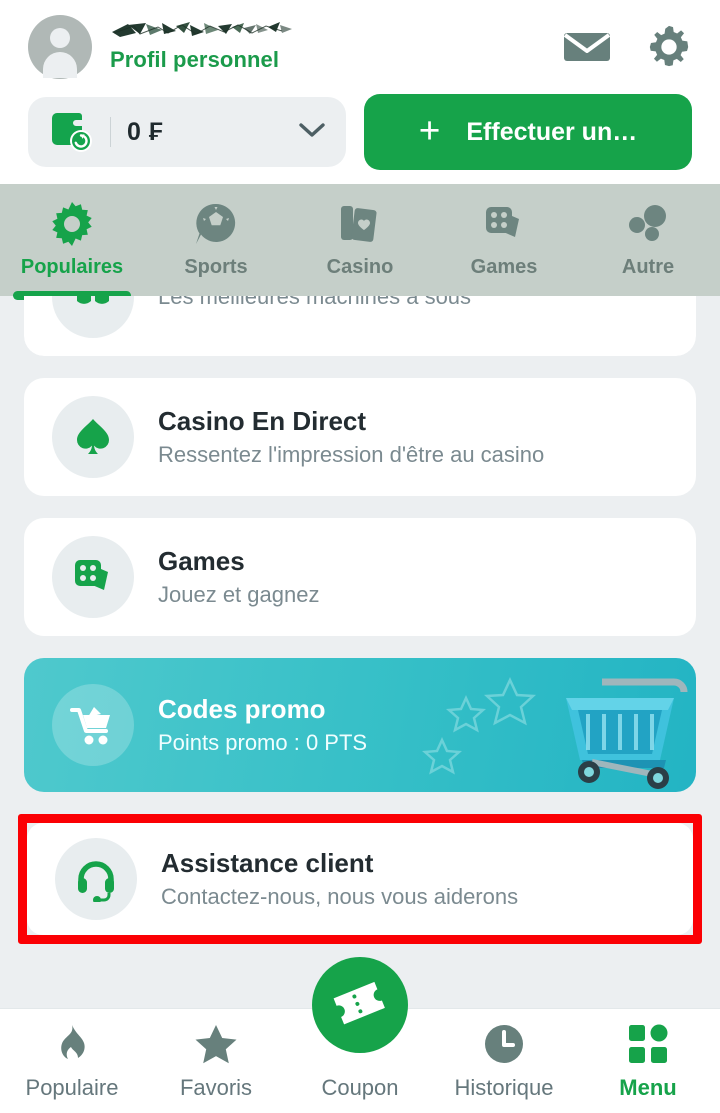 The image size is (720, 1113). I want to click on three-dots-icon, so click(648, 224).